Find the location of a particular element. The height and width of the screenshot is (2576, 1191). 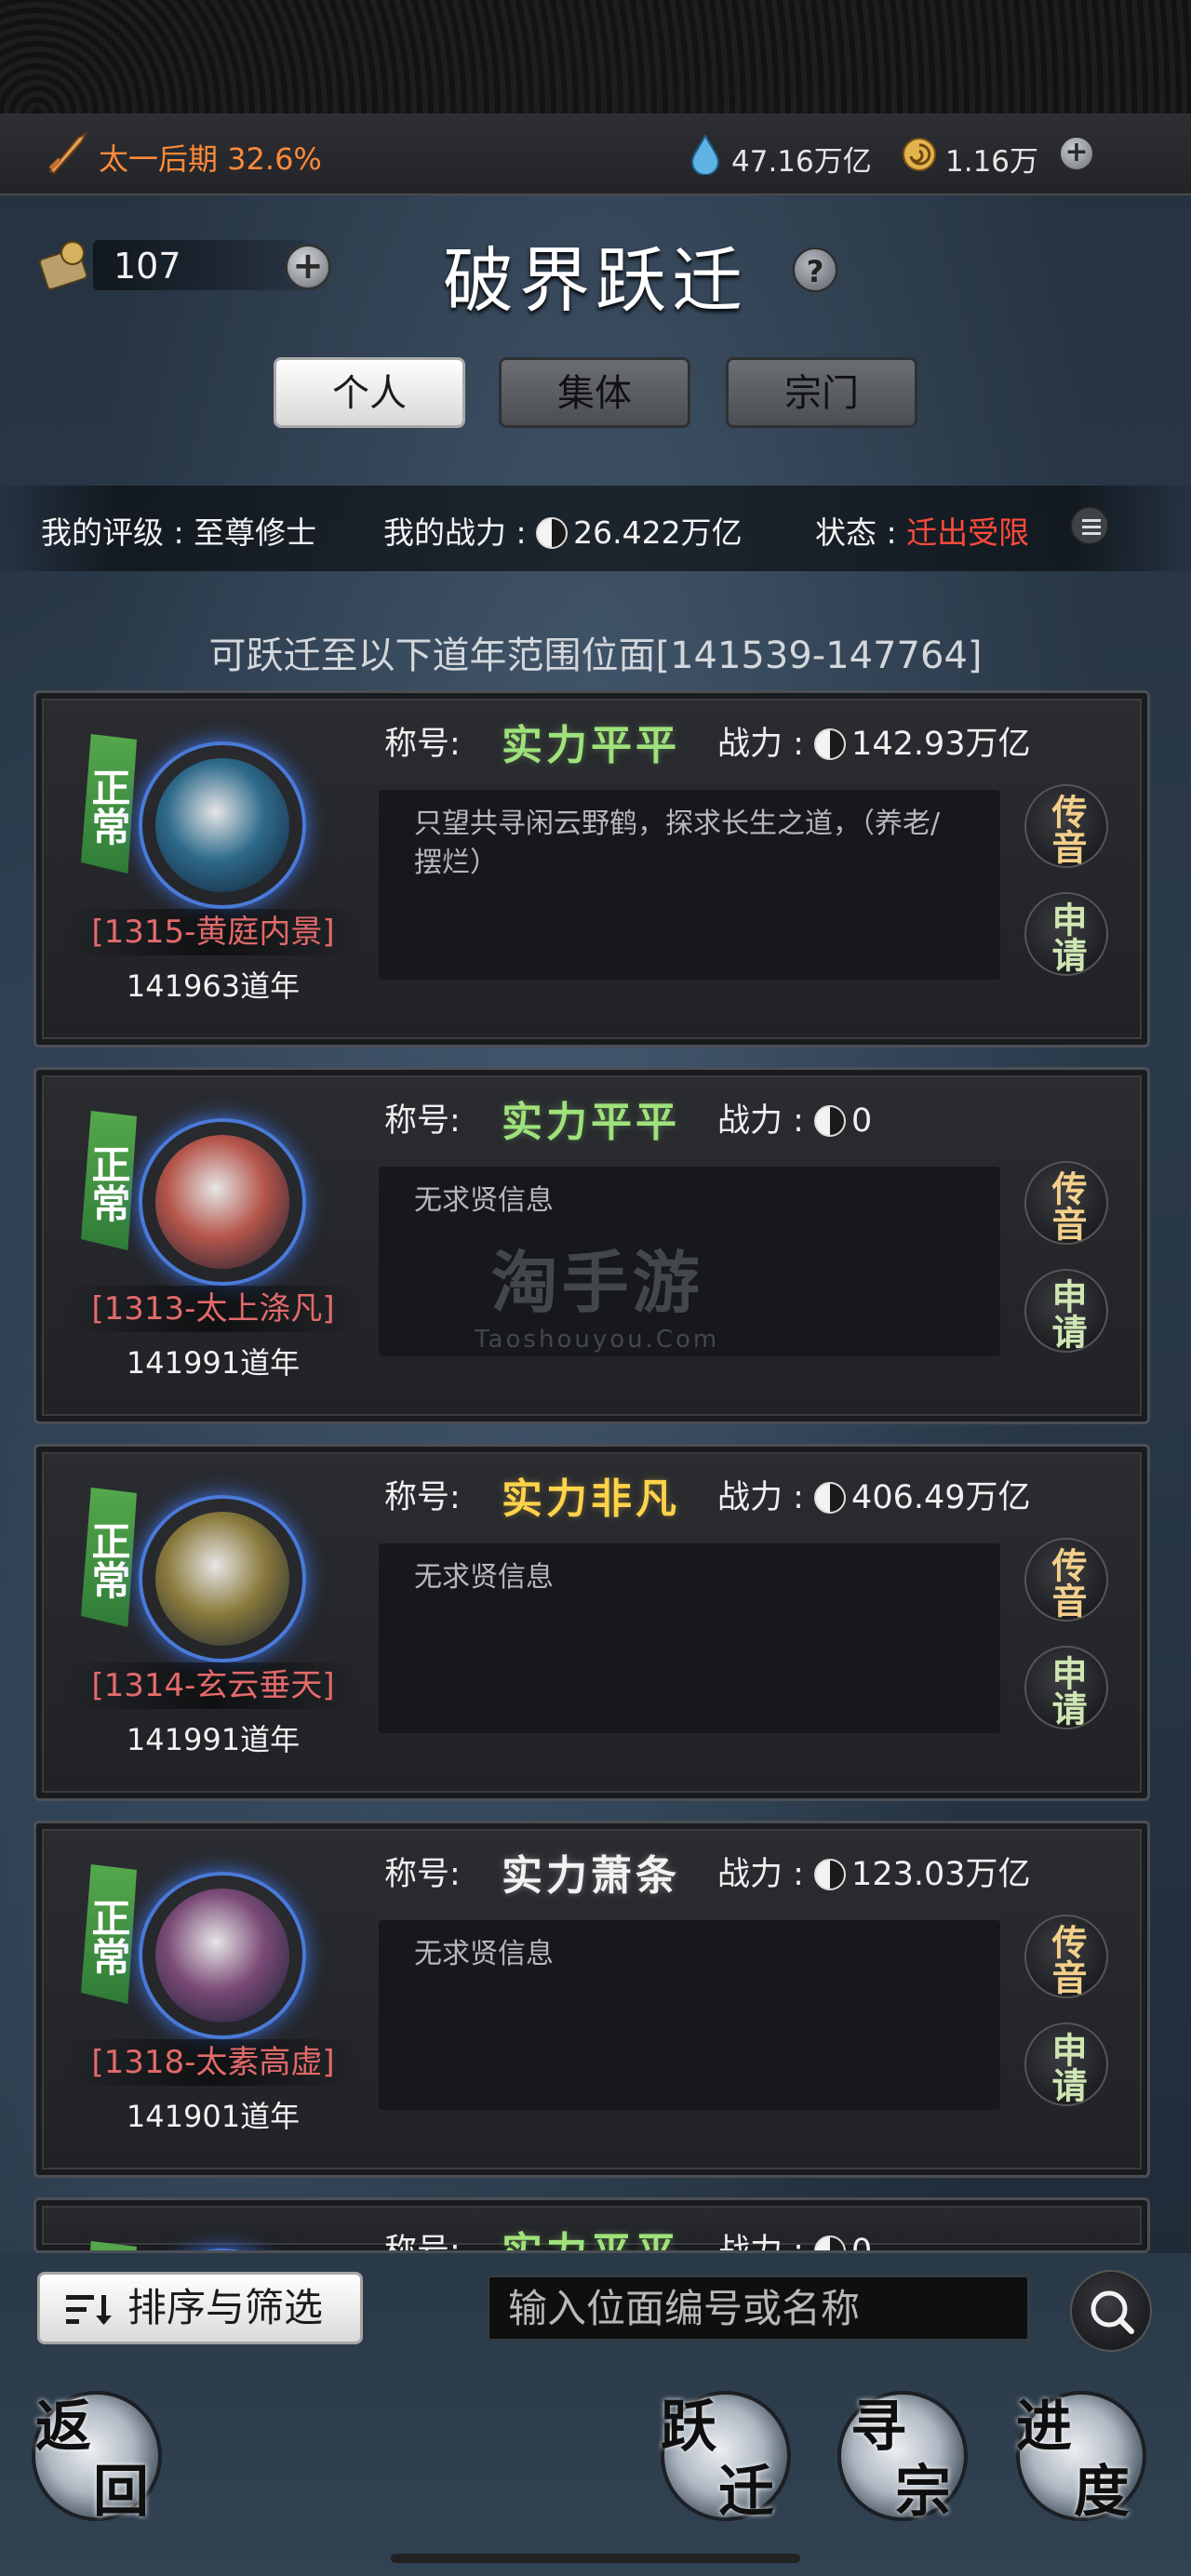

rating-label: 我的评级 : is located at coordinates (117, 532).